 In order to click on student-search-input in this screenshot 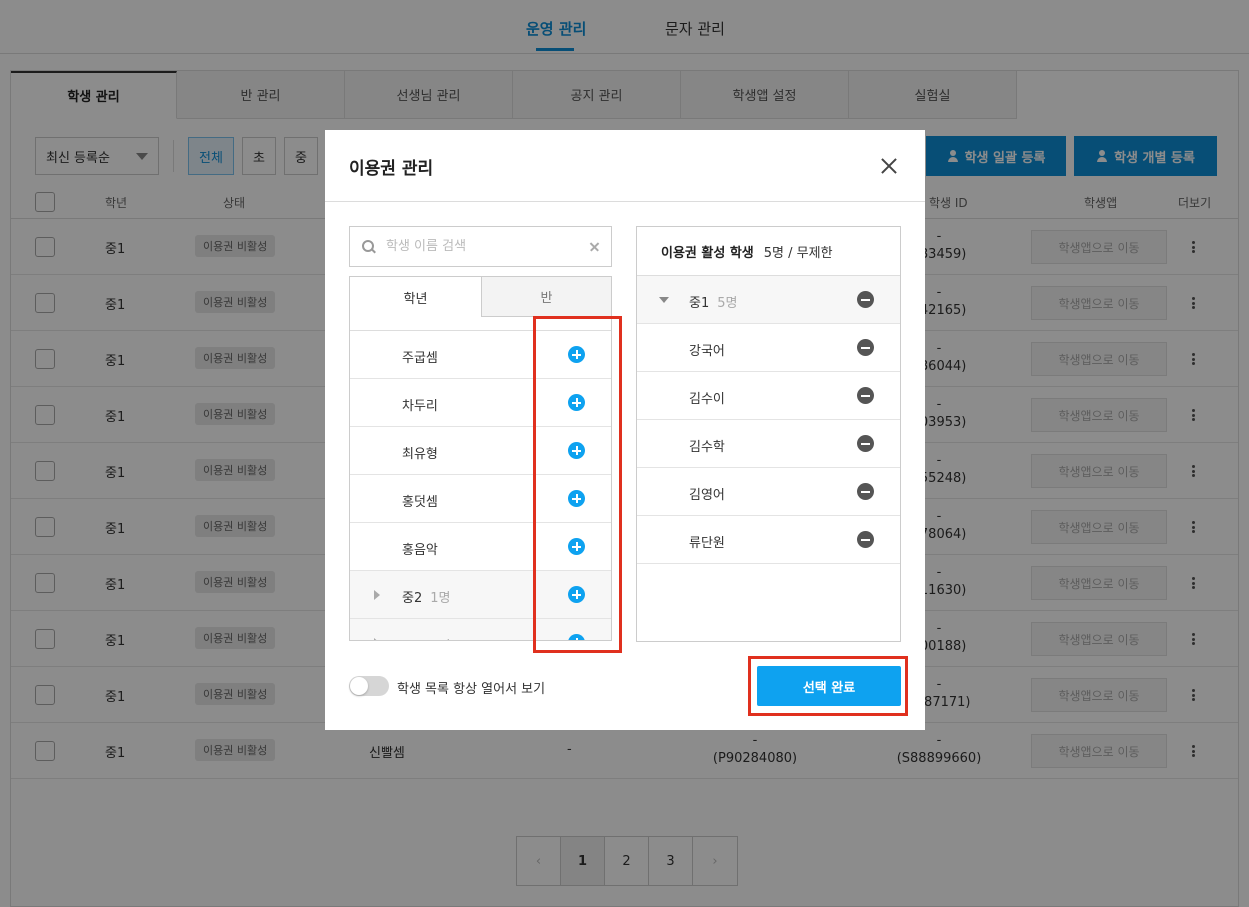, I will do `click(487, 246)`.